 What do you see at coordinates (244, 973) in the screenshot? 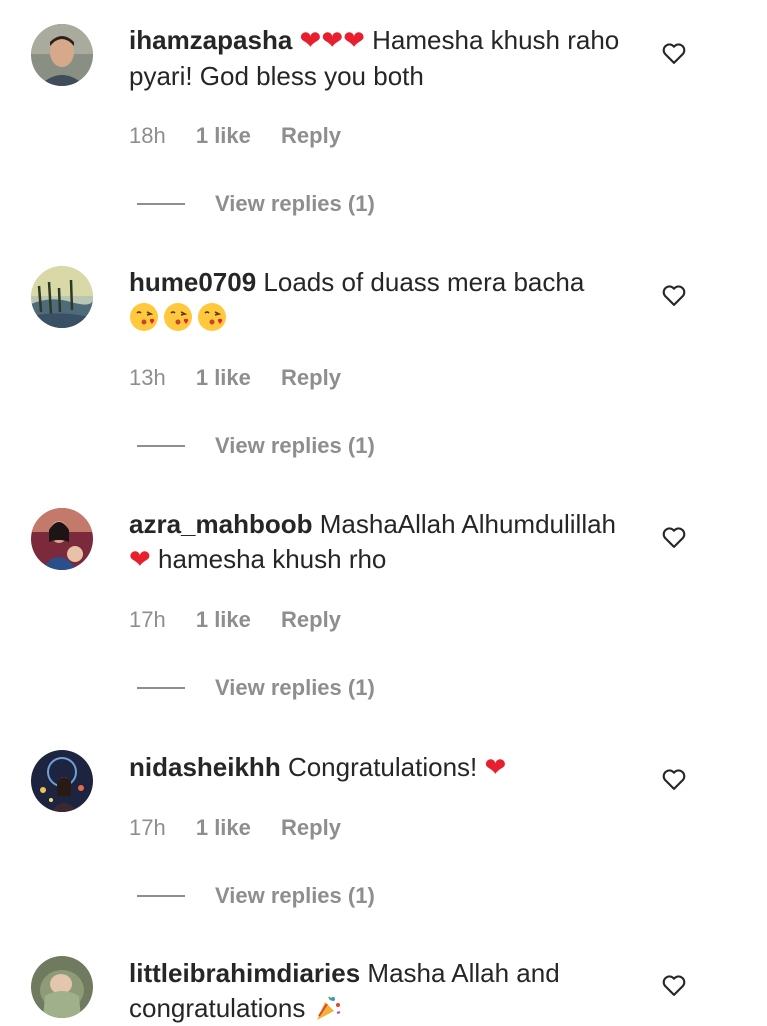
I see `comment-username: littleibrahimdiaries` at bounding box center [244, 973].